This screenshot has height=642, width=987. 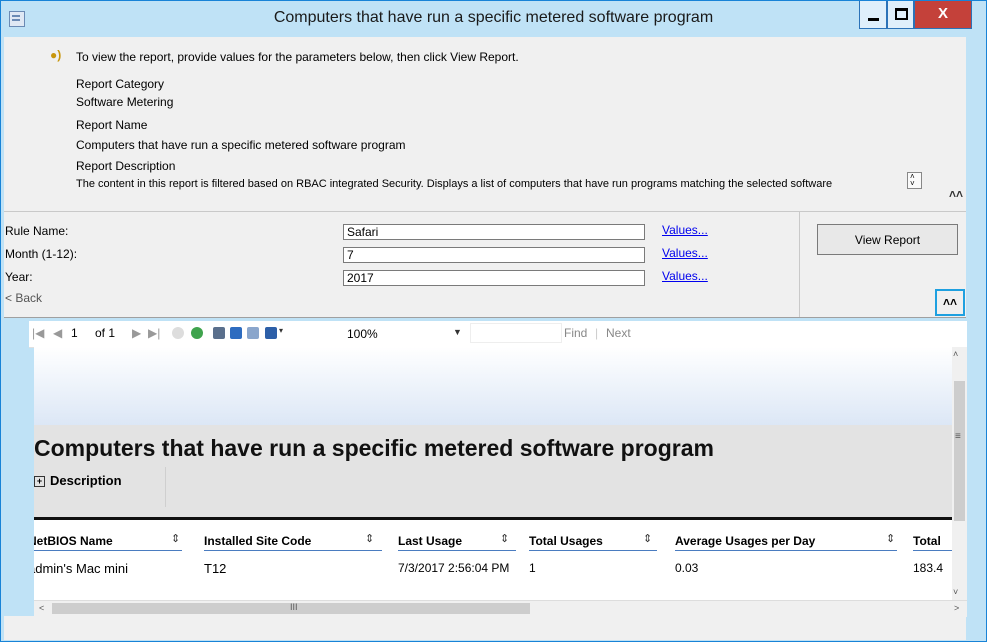 I want to click on scroll-right-arrow-icon: >, so click(x=956, y=608).